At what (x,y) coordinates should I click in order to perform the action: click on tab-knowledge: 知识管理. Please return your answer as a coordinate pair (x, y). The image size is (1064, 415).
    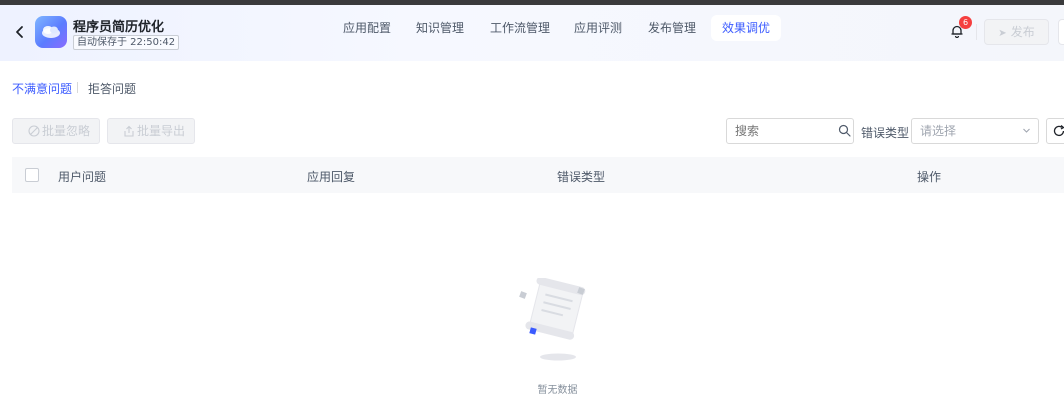
    Looking at the image, I should click on (440, 28).